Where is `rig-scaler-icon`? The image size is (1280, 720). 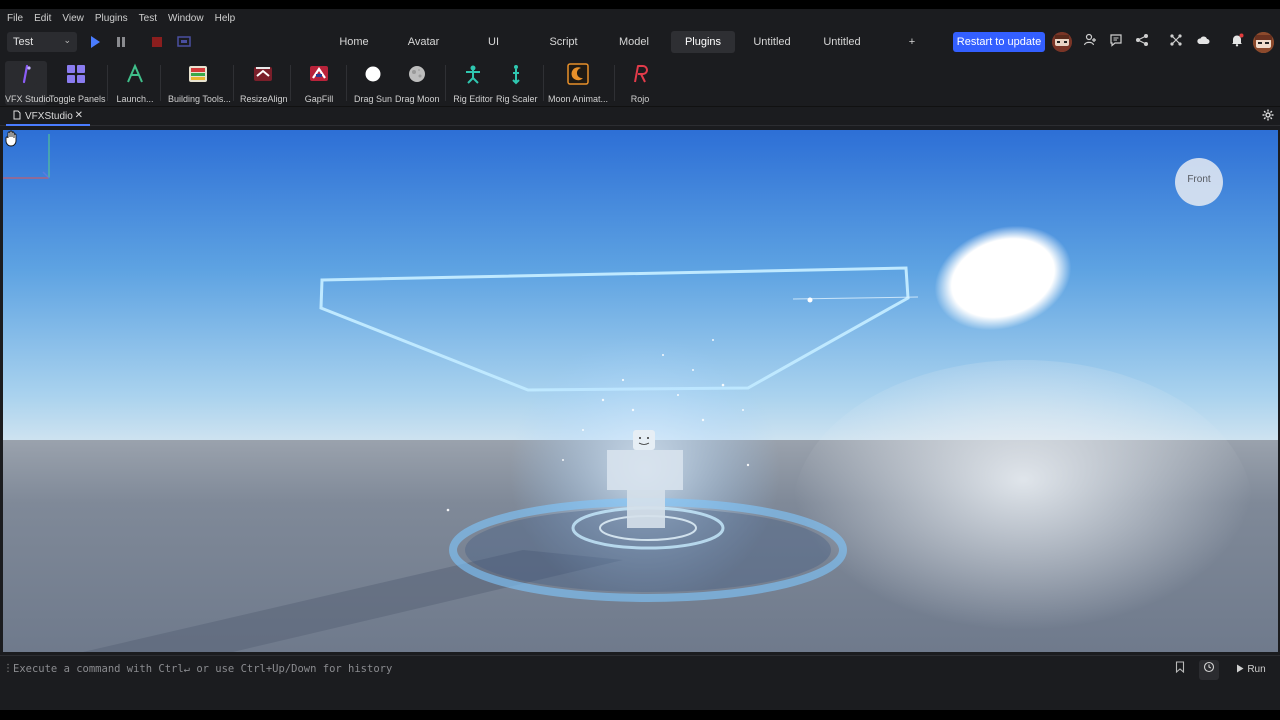
rig-scaler-icon is located at coordinates (516, 75).